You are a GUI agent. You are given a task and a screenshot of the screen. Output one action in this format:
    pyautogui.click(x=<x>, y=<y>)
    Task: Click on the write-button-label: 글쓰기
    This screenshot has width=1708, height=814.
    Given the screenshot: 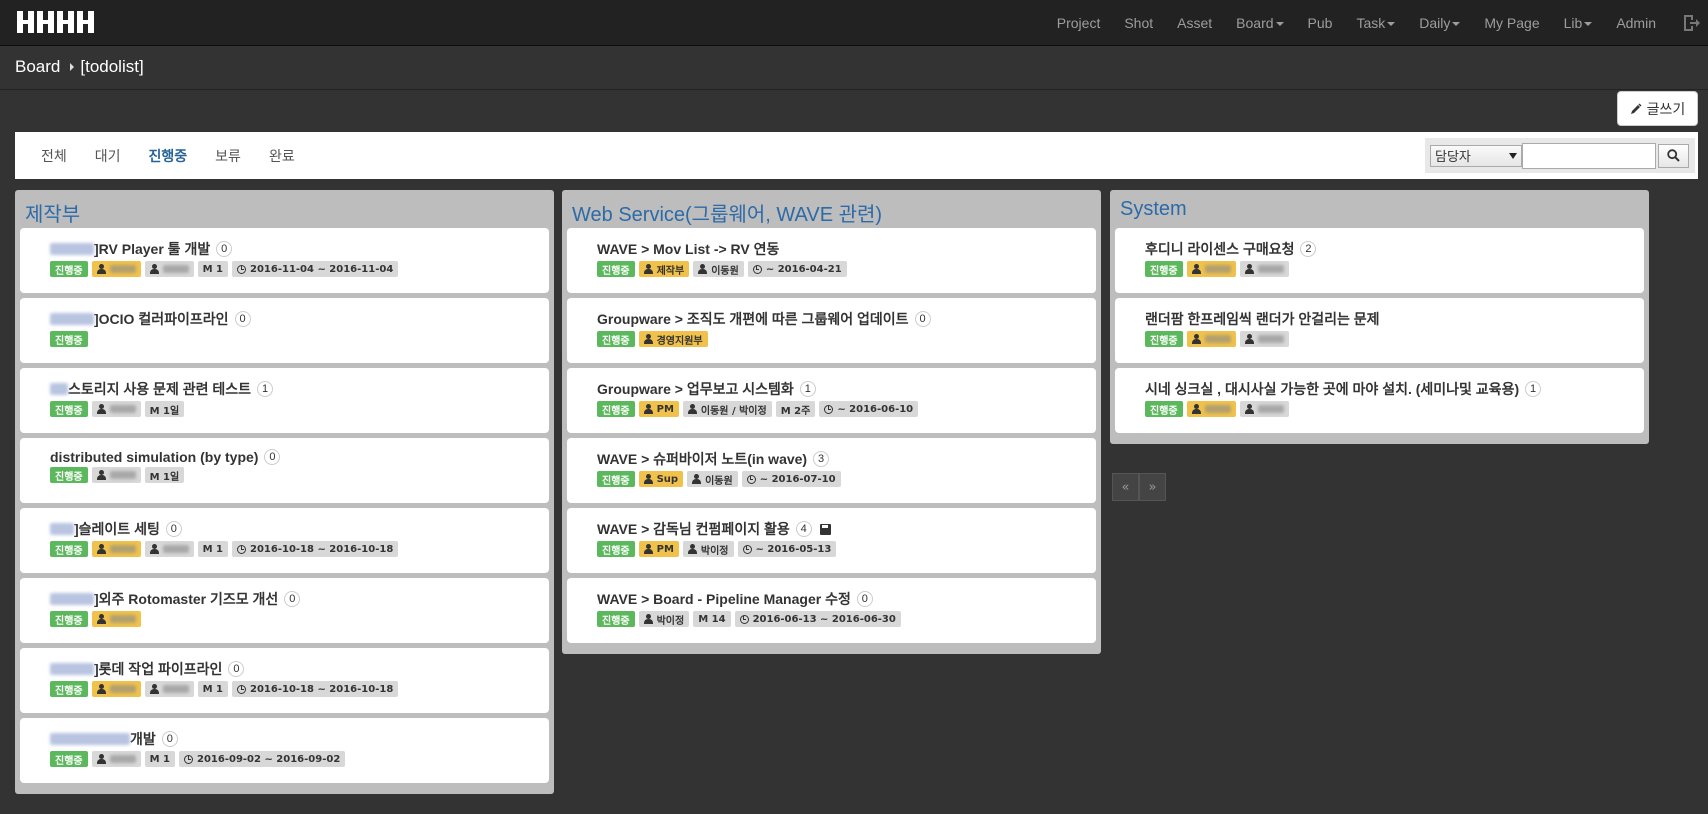 What is the action you would take?
    pyautogui.click(x=1666, y=109)
    